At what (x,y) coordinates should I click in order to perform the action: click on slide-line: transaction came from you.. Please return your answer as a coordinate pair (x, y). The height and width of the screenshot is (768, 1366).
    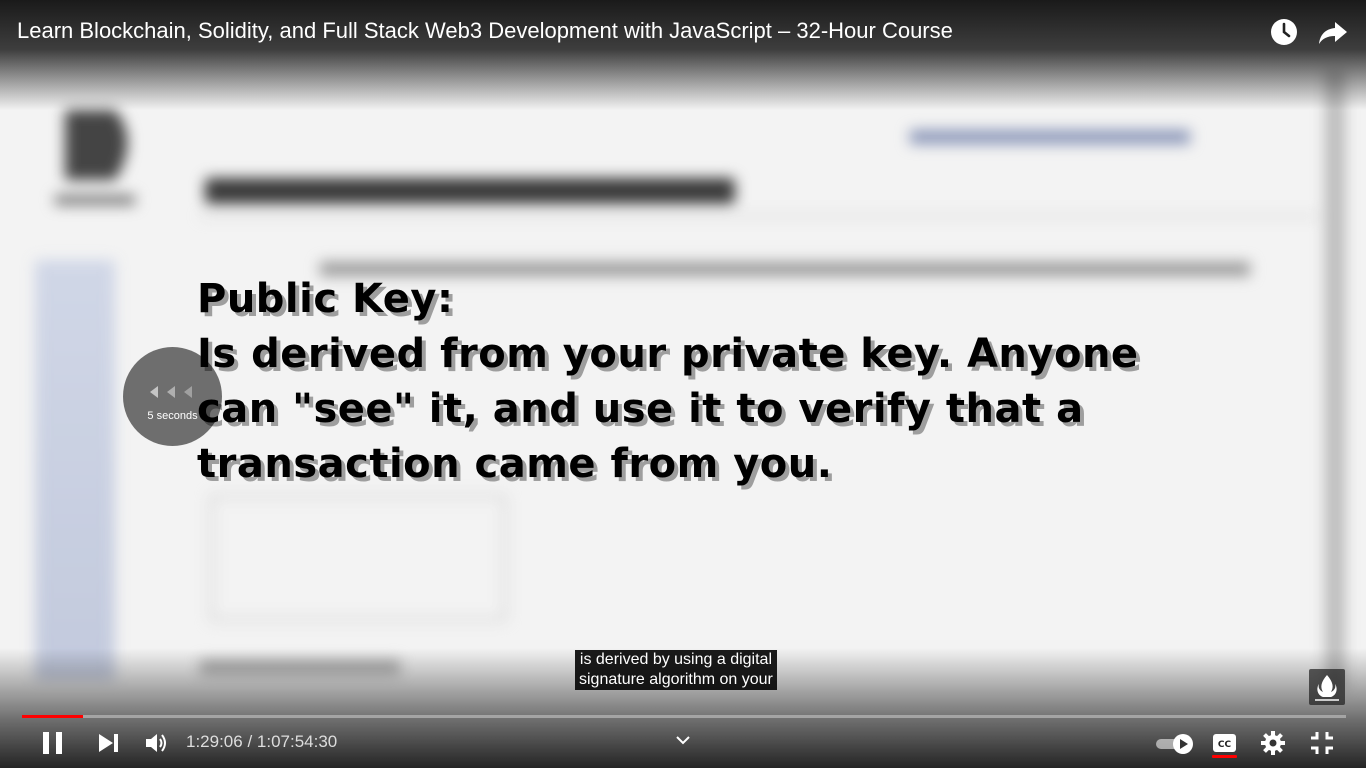
    Looking at the image, I should click on (515, 464).